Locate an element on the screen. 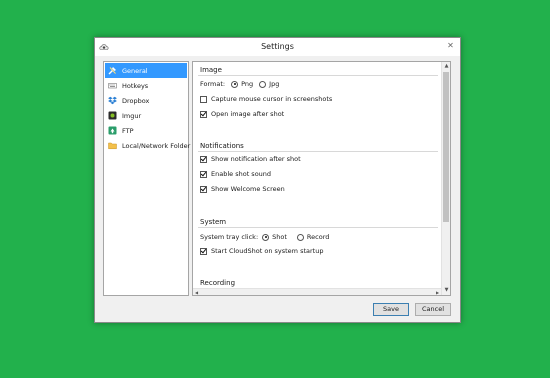  vertical-scrollbar: ▲ ▼ is located at coordinates (445, 178).